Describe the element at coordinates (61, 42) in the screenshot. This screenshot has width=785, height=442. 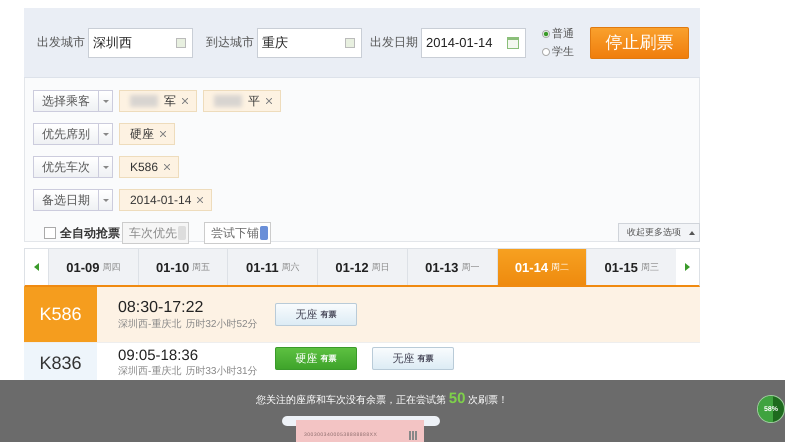
I see `field-label: 出发城市` at that location.